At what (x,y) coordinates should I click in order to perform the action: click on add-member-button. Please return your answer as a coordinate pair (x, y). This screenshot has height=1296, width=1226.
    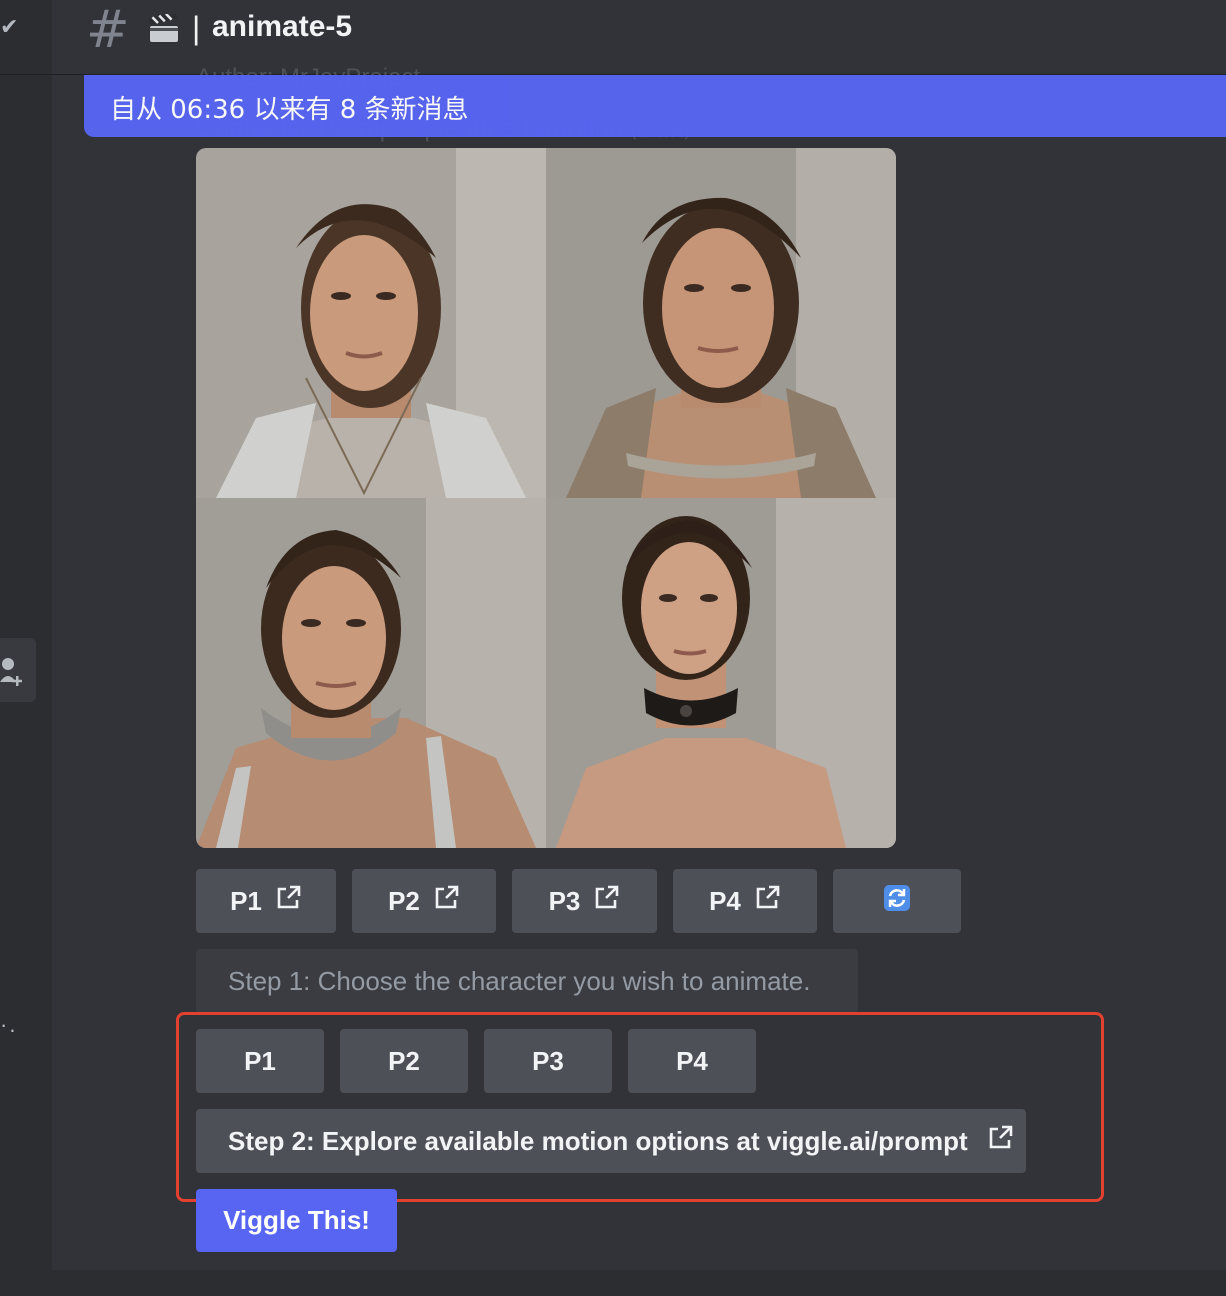
    Looking at the image, I should click on (18, 670).